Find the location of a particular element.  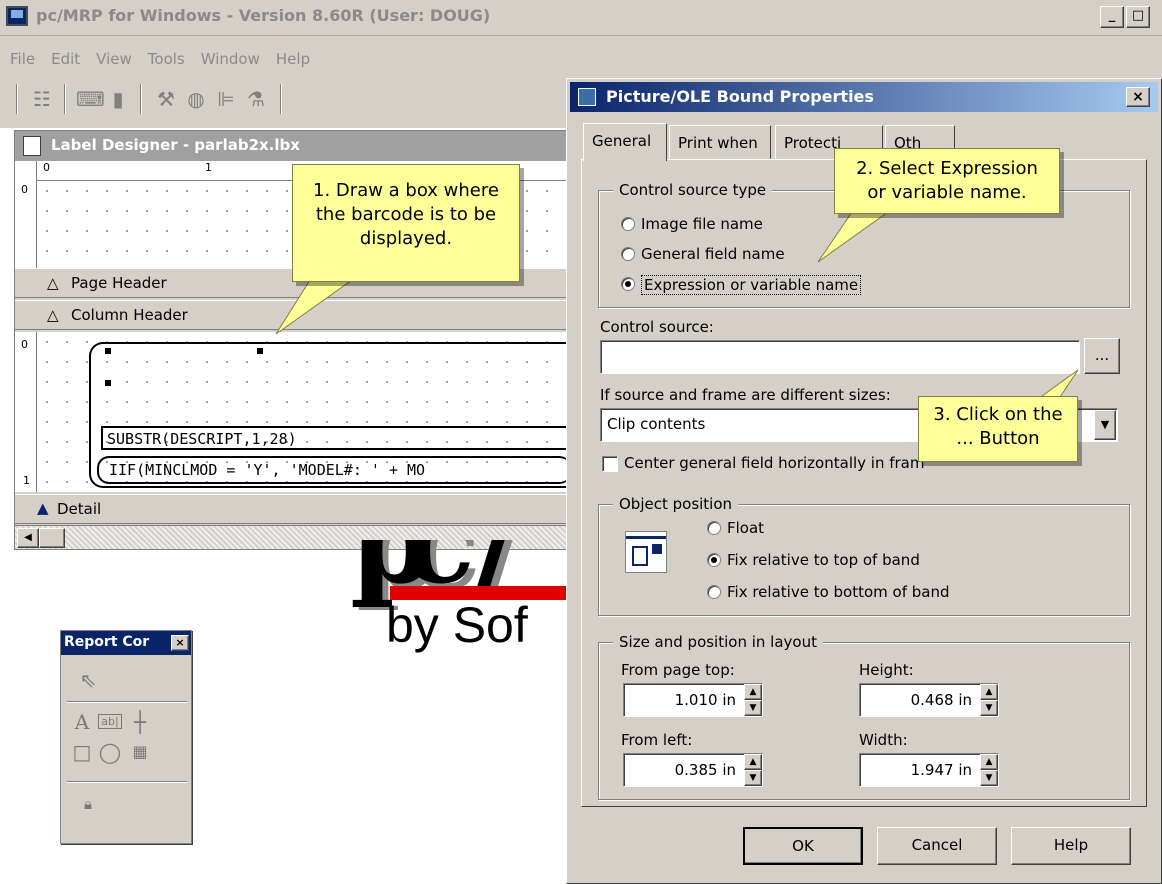

callout-line: 3. Click on the is located at coordinates (998, 414).